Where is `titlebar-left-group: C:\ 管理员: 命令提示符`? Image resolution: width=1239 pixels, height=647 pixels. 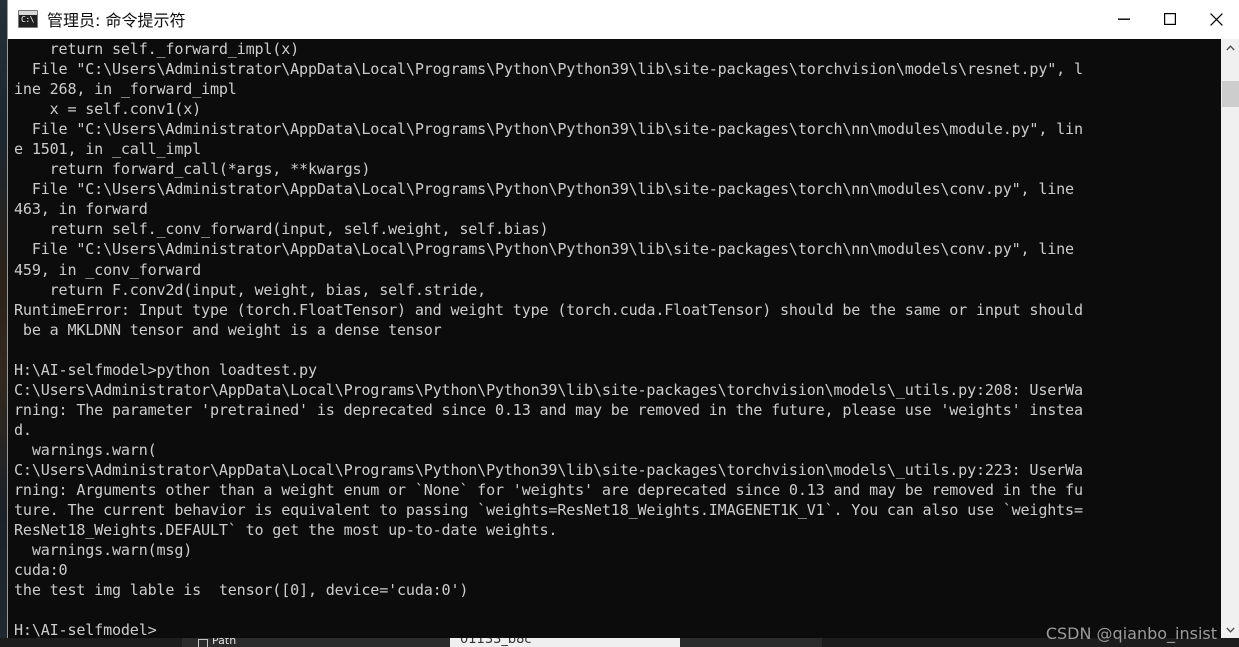 titlebar-left-group: C:\ 管理员: 命令提示符 is located at coordinates (554, 19).